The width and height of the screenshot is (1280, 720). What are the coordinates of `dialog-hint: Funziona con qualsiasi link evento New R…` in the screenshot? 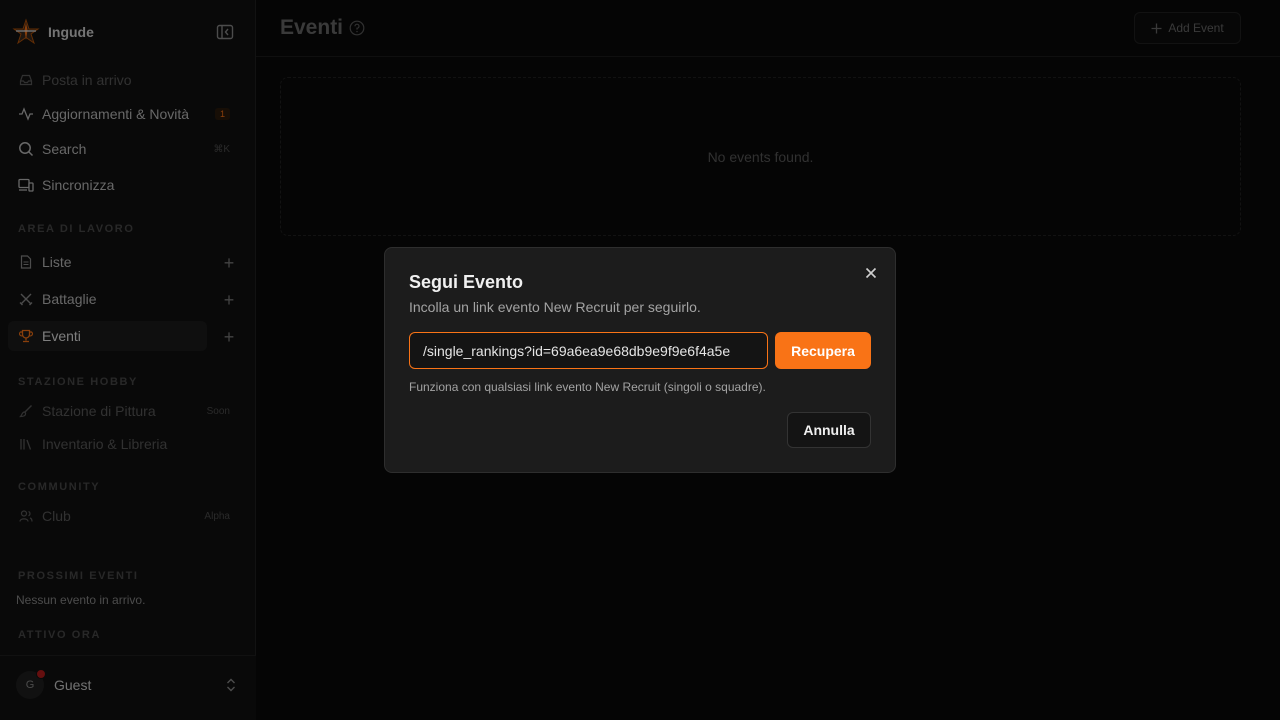 It's located at (587, 387).